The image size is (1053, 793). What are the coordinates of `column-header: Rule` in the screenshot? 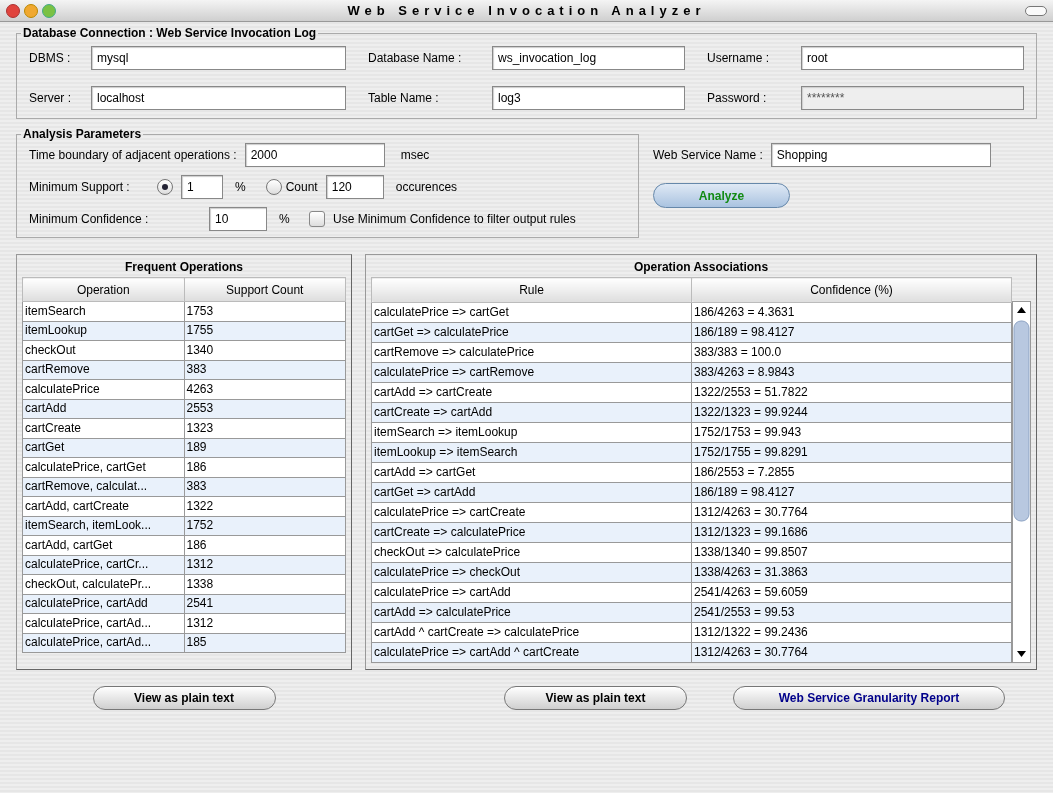 It's located at (531, 290).